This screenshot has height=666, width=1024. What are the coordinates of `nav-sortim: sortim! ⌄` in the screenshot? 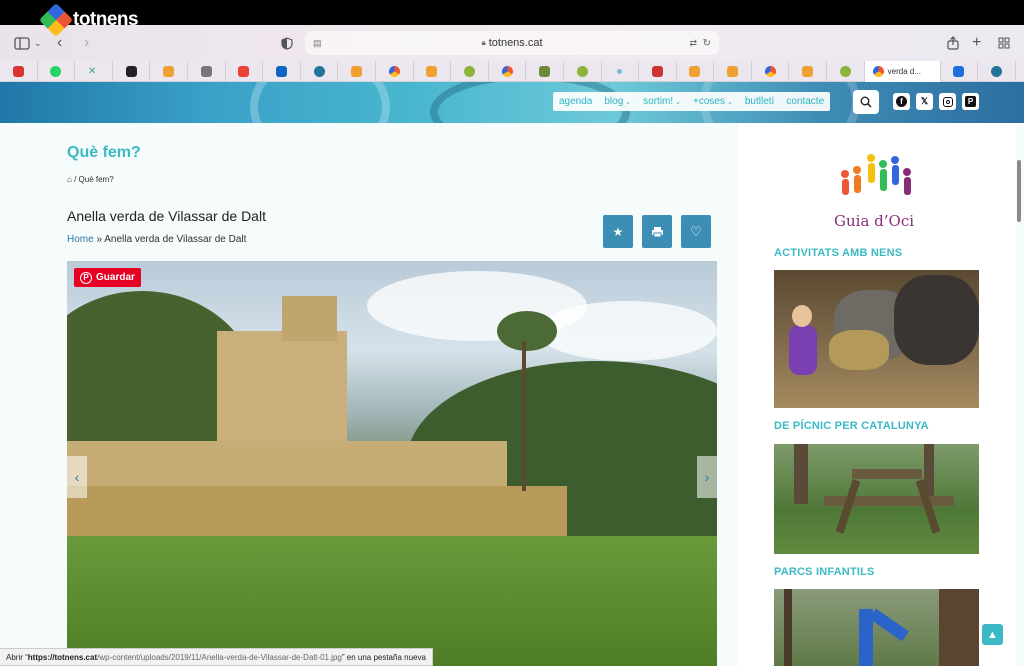 It's located at (662, 101).